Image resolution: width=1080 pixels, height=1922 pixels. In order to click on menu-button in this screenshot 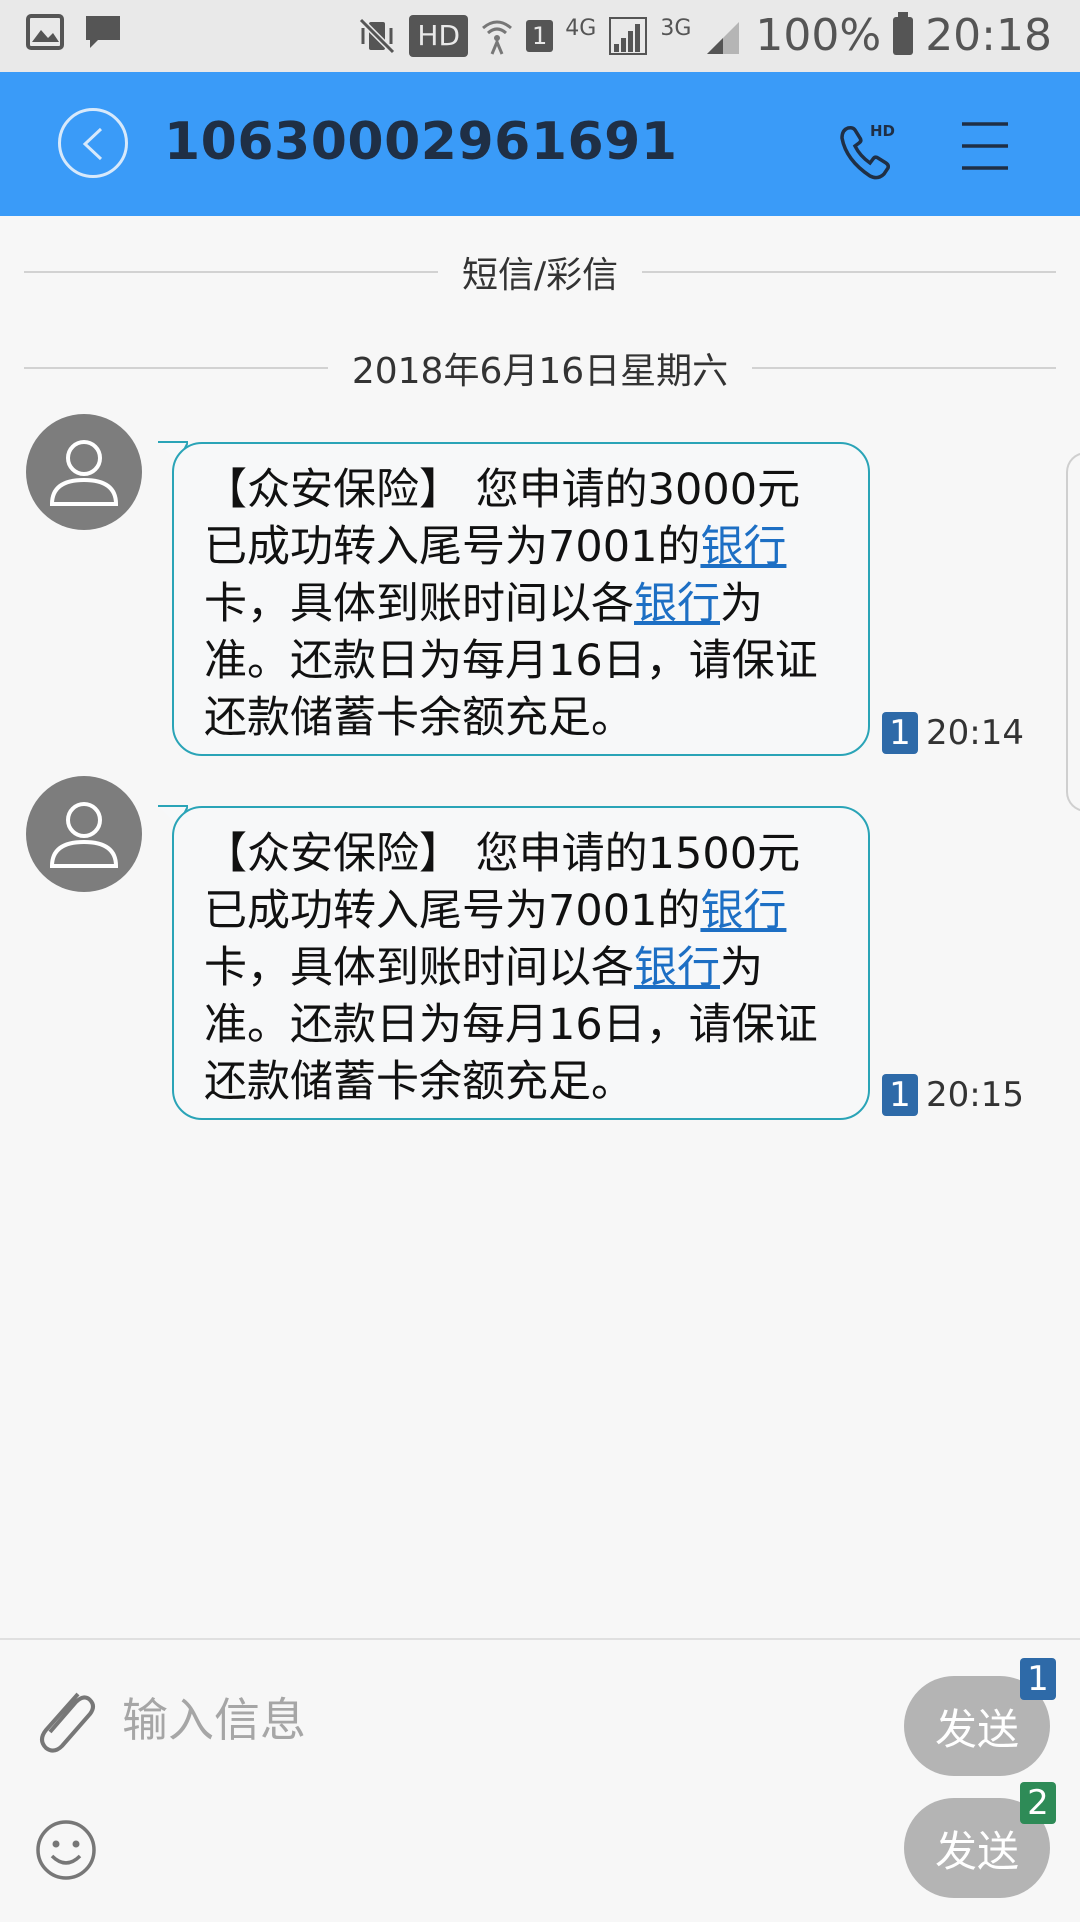, I will do `click(985, 146)`.